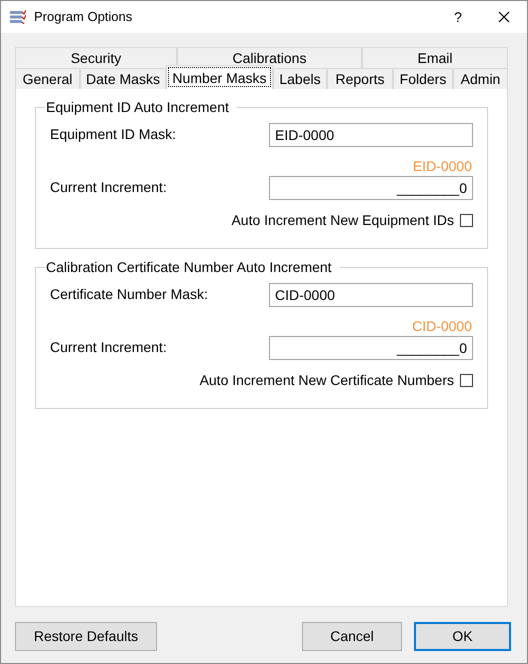 Image resolution: width=528 pixels, height=664 pixels. Describe the element at coordinates (360, 78) in the screenshot. I see `tab: Reports` at that location.